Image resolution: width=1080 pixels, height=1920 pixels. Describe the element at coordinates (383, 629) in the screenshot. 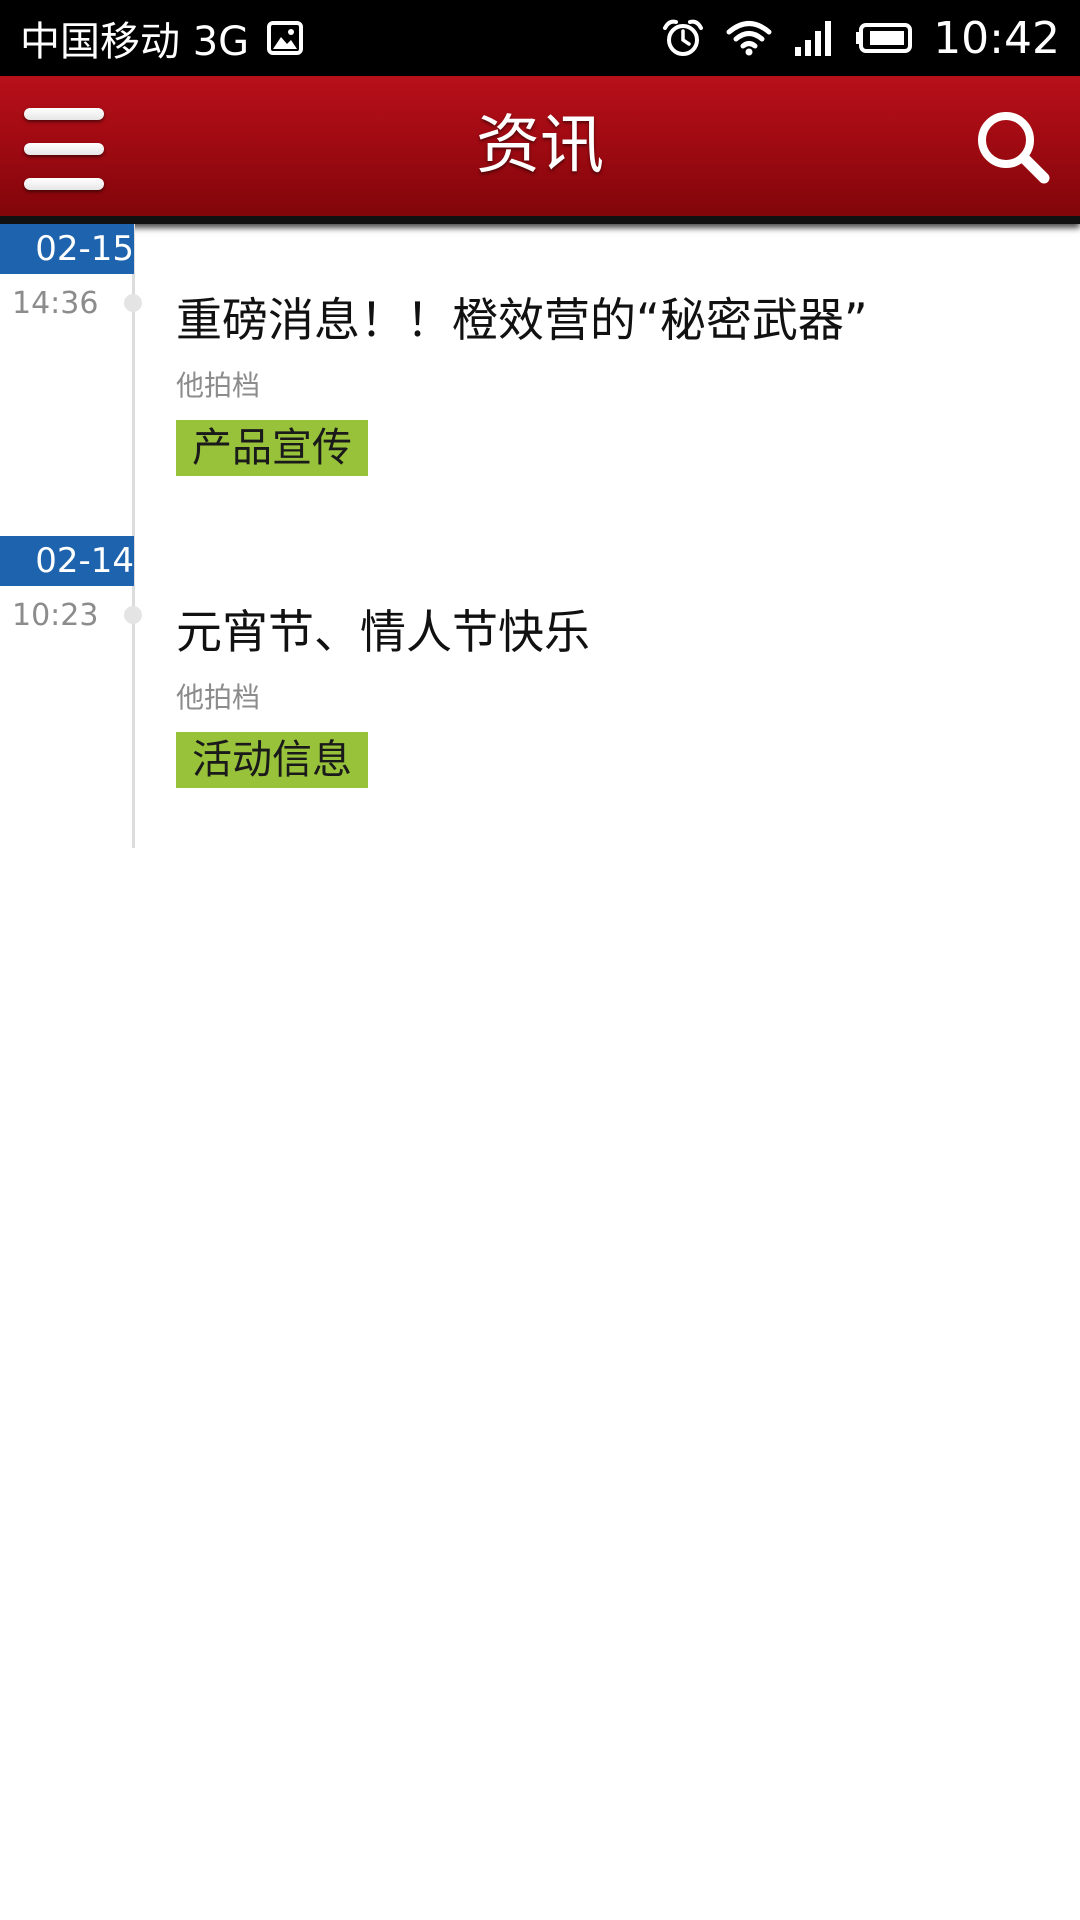

I see `news-title: 元宵节、情人节快乐` at that location.